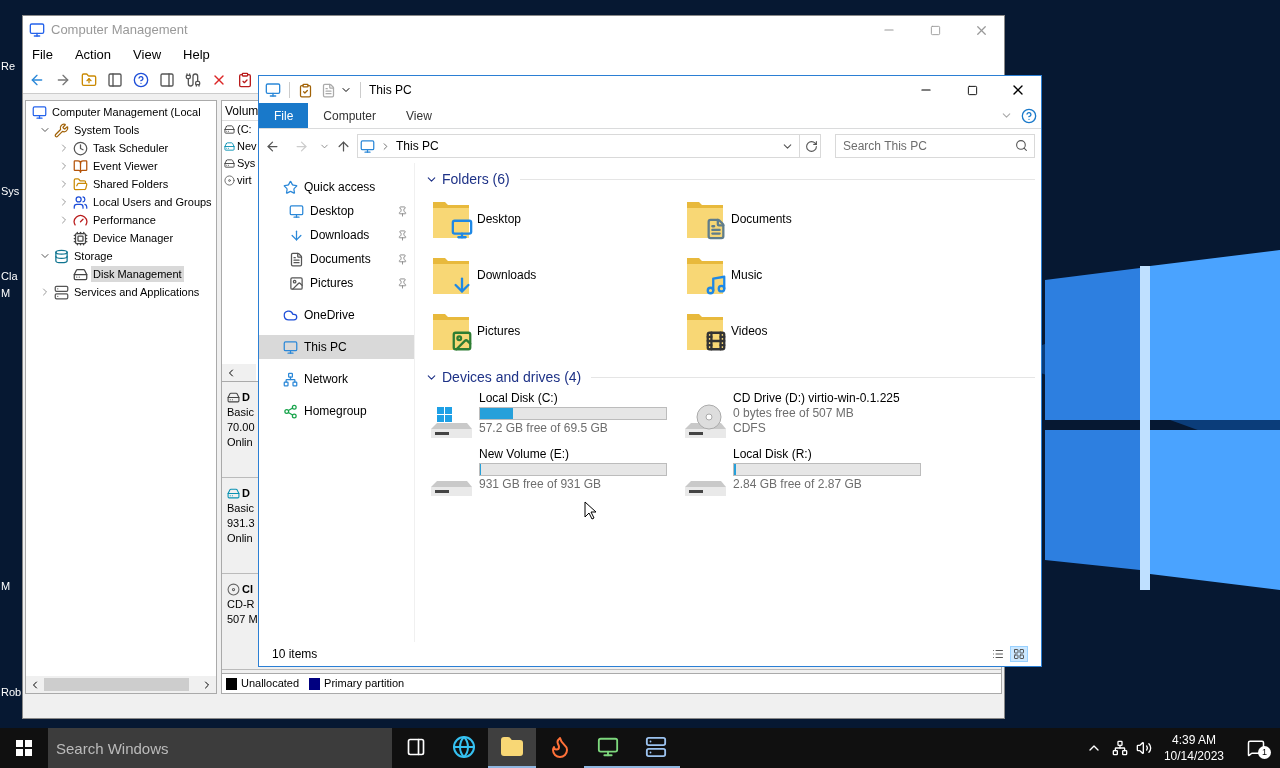 The height and width of the screenshot is (768, 1280). Describe the element at coordinates (126, 112) in the screenshot. I see `tree-item: Computer Management (Local` at that location.